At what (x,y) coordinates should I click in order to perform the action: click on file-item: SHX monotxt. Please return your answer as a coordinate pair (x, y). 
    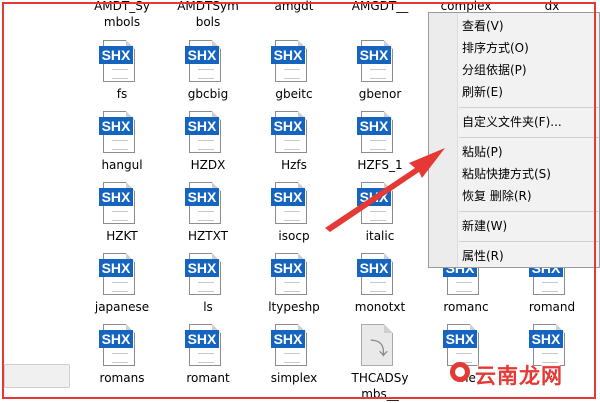
    Looking at the image, I should click on (380, 288).